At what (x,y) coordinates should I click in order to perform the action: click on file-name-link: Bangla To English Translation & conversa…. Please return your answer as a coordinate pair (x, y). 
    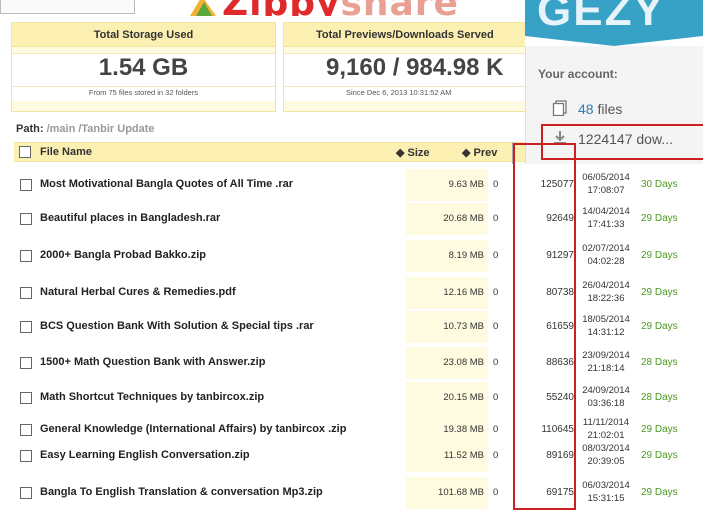
    Looking at the image, I should click on (181, 492).